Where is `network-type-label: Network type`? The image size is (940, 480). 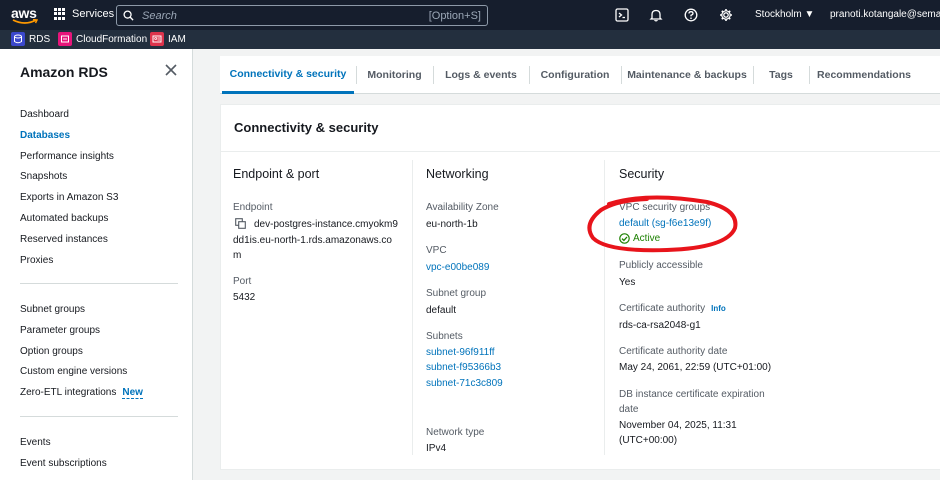
network-type-label: Network type is located at coordinates (455, 432).